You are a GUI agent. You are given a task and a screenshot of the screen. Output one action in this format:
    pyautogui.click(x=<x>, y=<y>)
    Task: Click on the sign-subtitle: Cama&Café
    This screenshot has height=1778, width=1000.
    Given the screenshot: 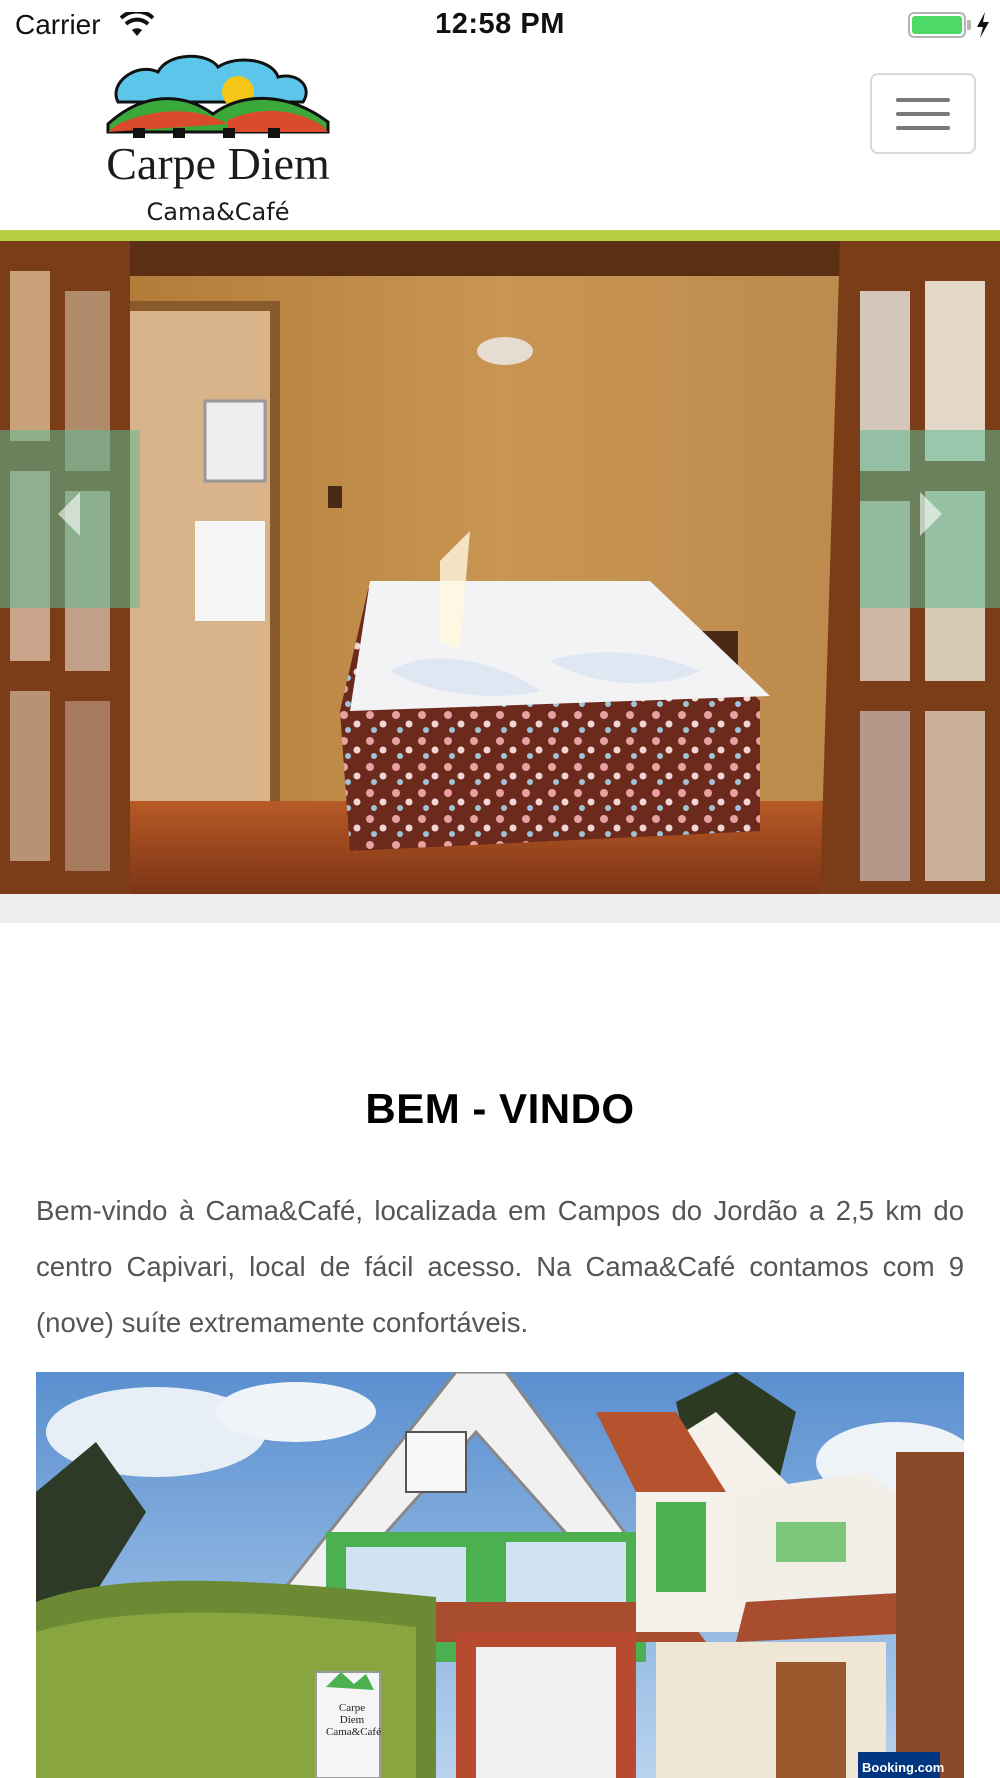 What is the action you would take?
    pyautogui.click(x=353, y=1732)
    